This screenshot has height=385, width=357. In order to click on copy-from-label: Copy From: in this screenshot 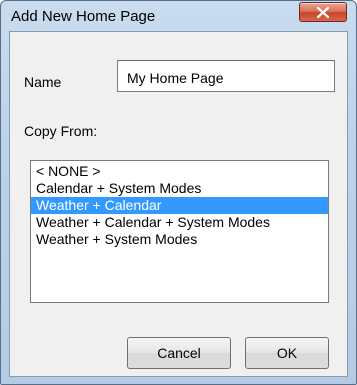, I will do `click(61, 131)`.